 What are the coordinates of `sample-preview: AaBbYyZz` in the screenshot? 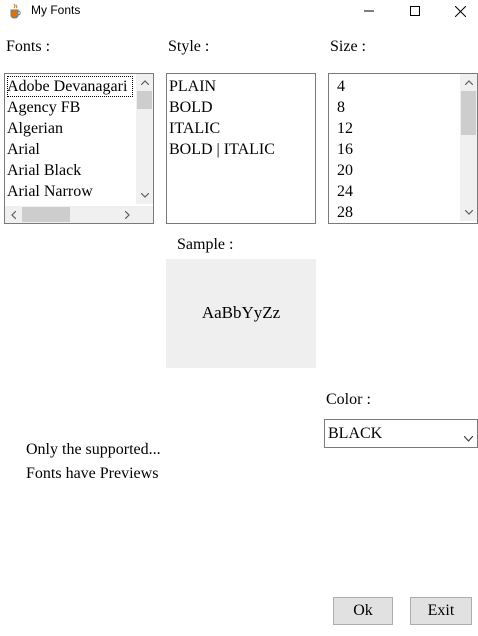 It's located at (241, 313).